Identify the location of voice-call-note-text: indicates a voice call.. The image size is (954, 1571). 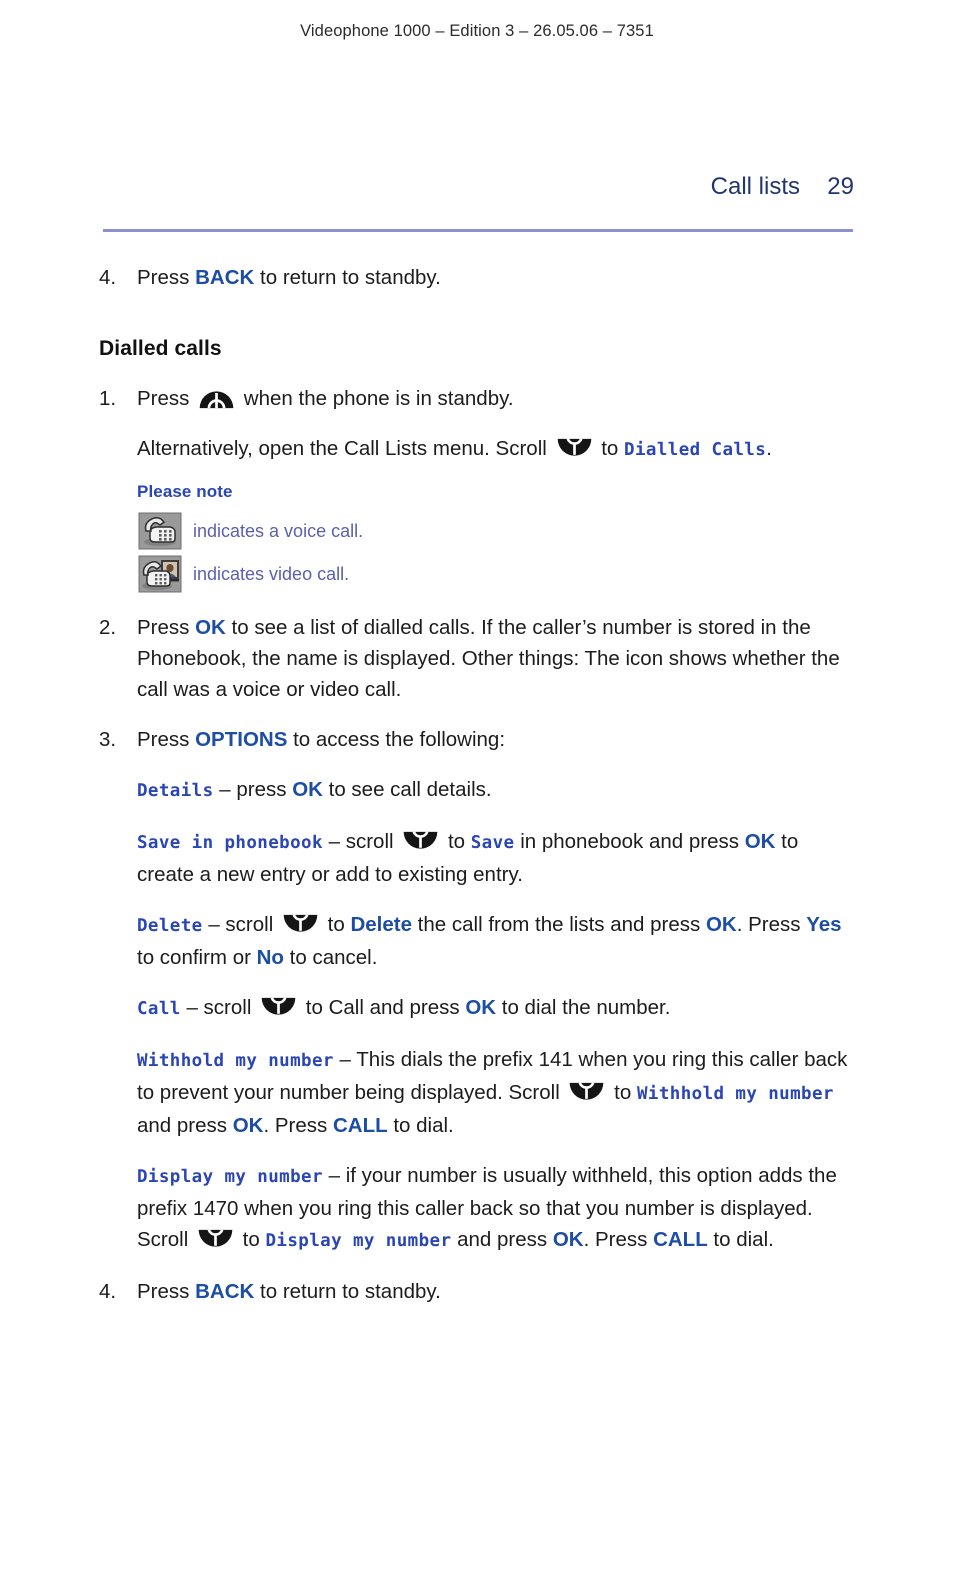
(278, 531).